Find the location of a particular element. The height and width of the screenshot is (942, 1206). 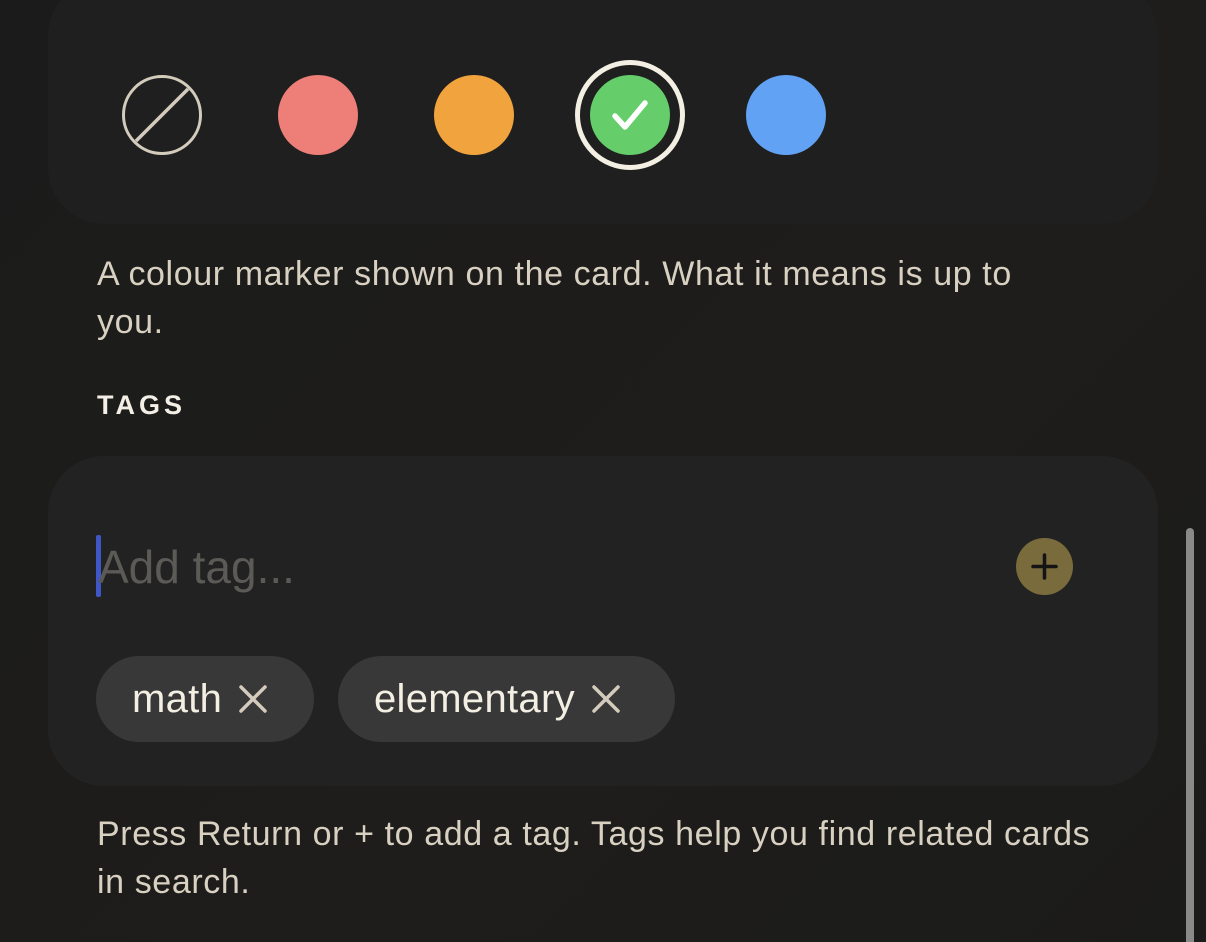

color-option-orange is located at coordinates (474, 115).